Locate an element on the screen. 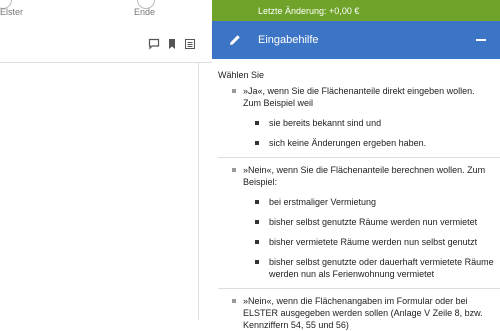 The image size is (500, 331). comment-icon is located at coordinates (154, 44).